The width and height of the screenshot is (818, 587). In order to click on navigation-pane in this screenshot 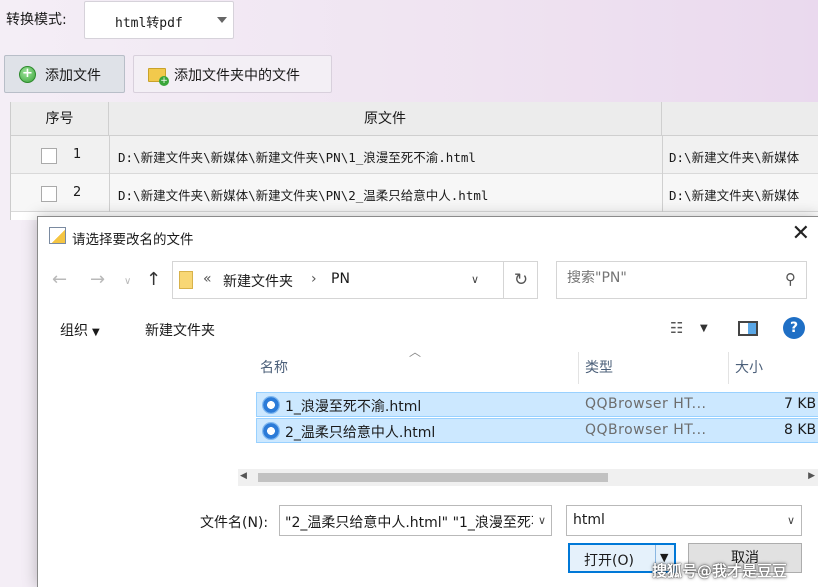, I will do `click(146, 427)`.